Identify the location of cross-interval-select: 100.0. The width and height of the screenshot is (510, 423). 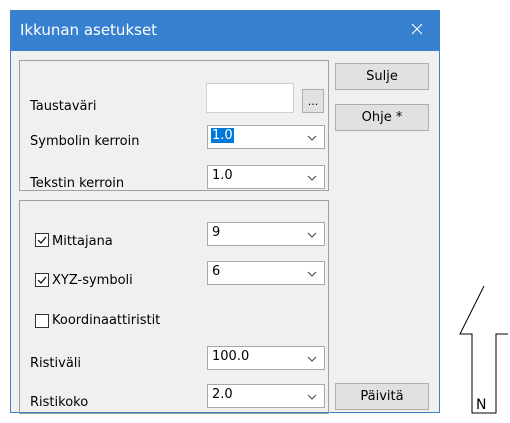
(266, 358).